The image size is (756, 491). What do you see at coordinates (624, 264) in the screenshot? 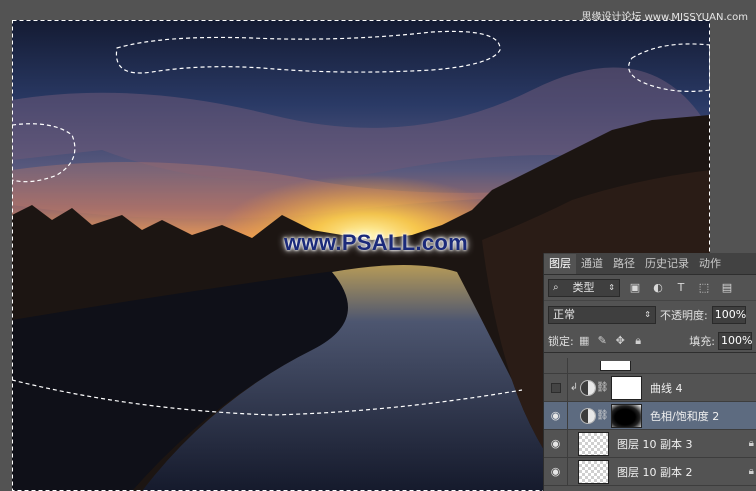
I see `tab-paths: 路径` at bounding box center [624, 264].